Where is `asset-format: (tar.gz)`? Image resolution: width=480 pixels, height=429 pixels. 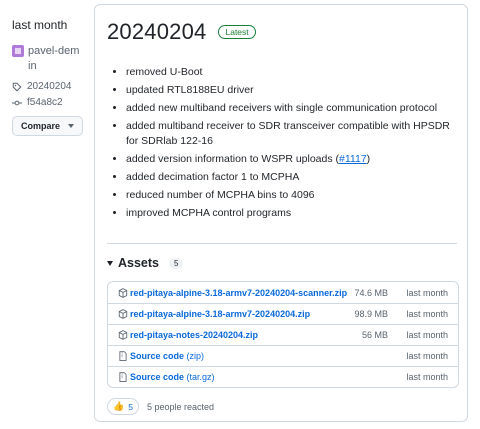 asset-format: (tar.gz) is located at coordinates (200, 377).